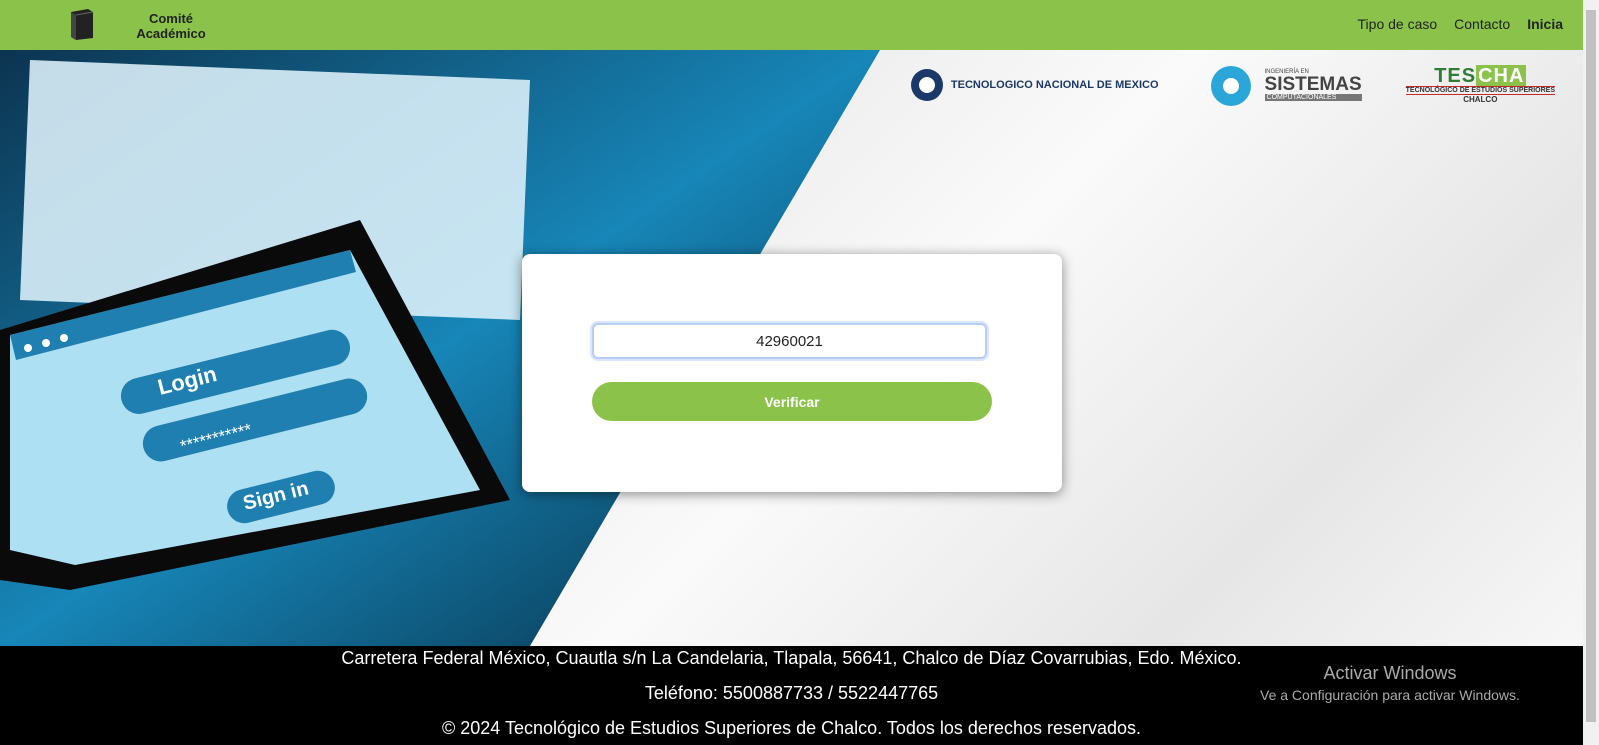  Describe the element at coordinates (1390, 695) in the screenshot. I see `activation-subtitle: Ve a Configuración para activar Windows.` at that location.